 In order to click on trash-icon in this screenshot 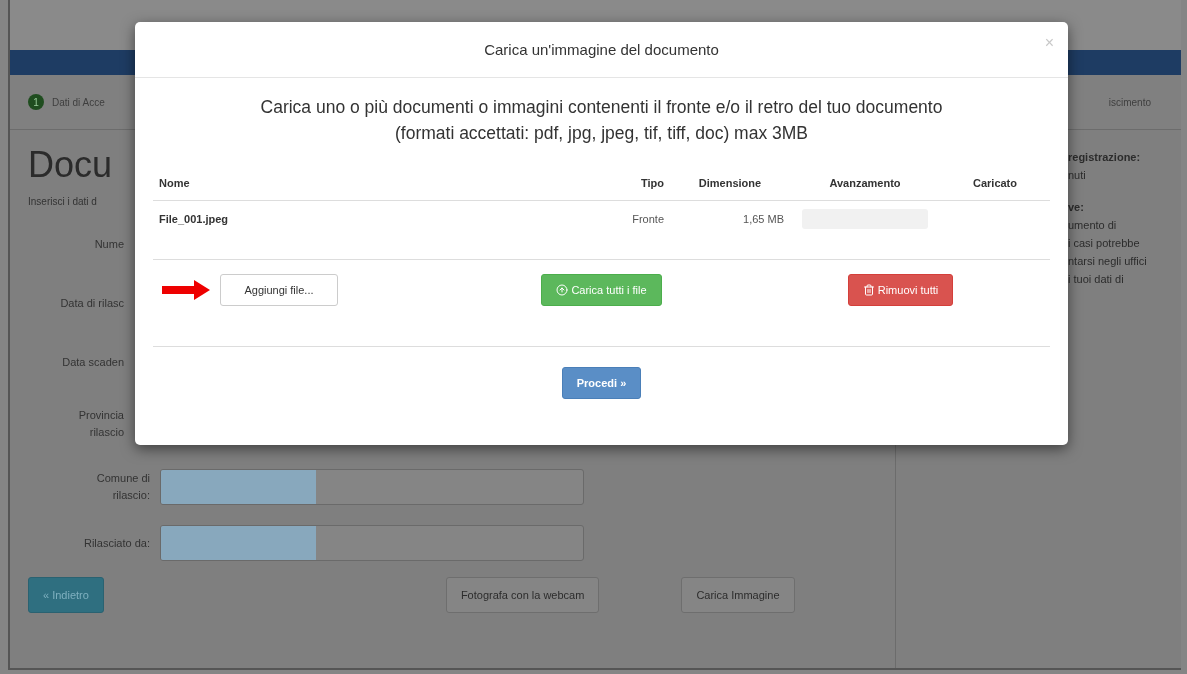, I will do `click(868, 290)`.